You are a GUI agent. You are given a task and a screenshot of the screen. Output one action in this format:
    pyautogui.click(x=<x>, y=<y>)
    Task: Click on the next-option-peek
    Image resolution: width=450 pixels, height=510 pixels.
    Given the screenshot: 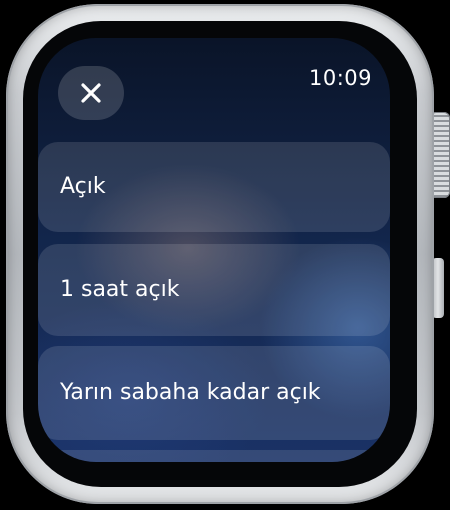 What is the action you would take?
    pyautogui.click(x=214, y=456)
    